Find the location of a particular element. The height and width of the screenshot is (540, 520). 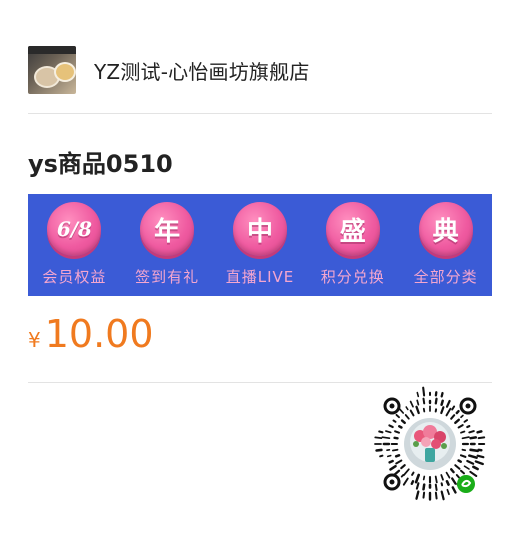

shop-avatar is located at coordinates (52, 70).